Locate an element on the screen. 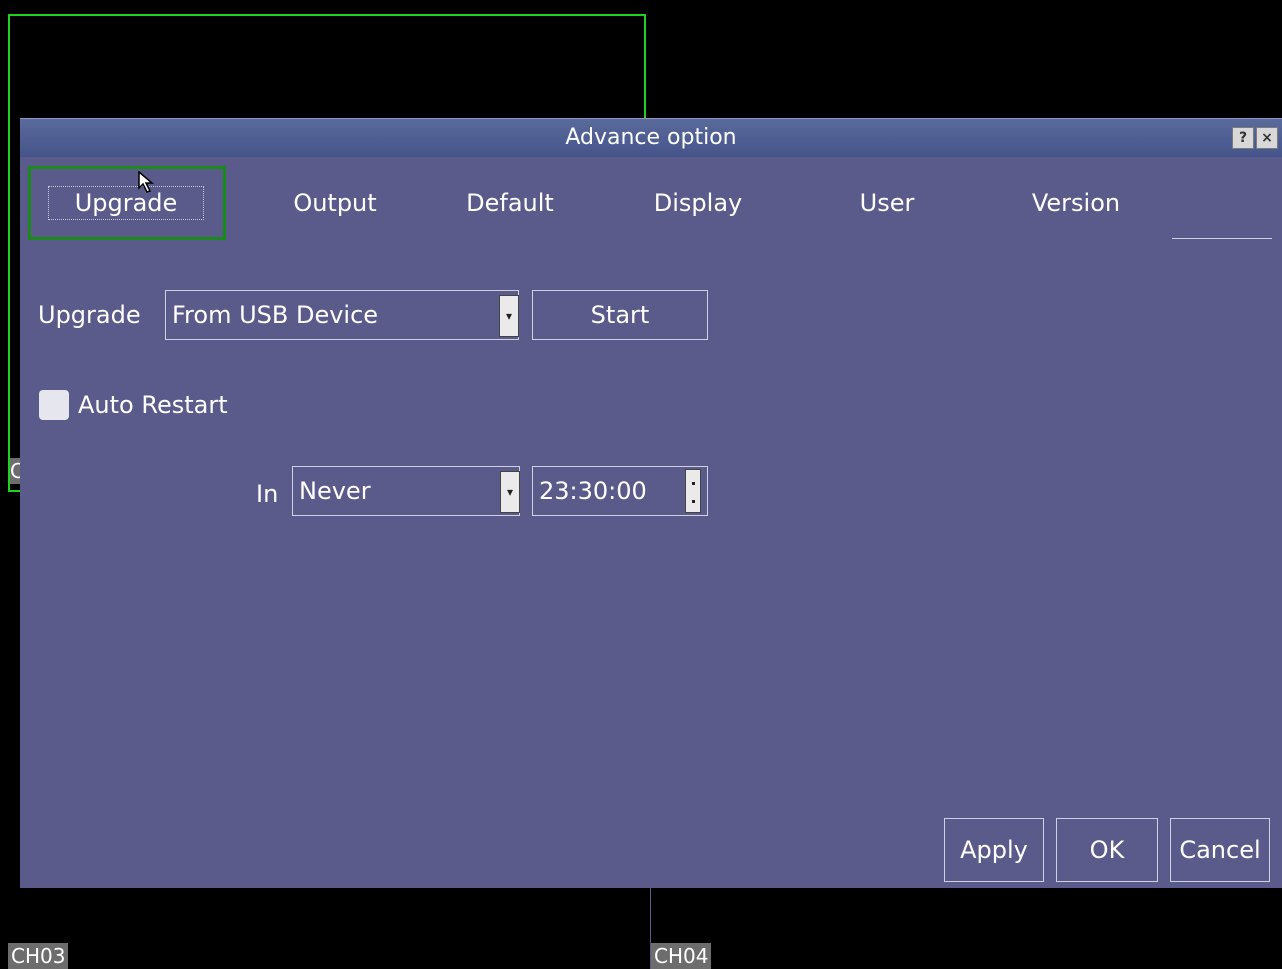 Image resolution: width=1282 pixels, height=969 pixels. tab-display: Display is located at coordinates (698, 203).